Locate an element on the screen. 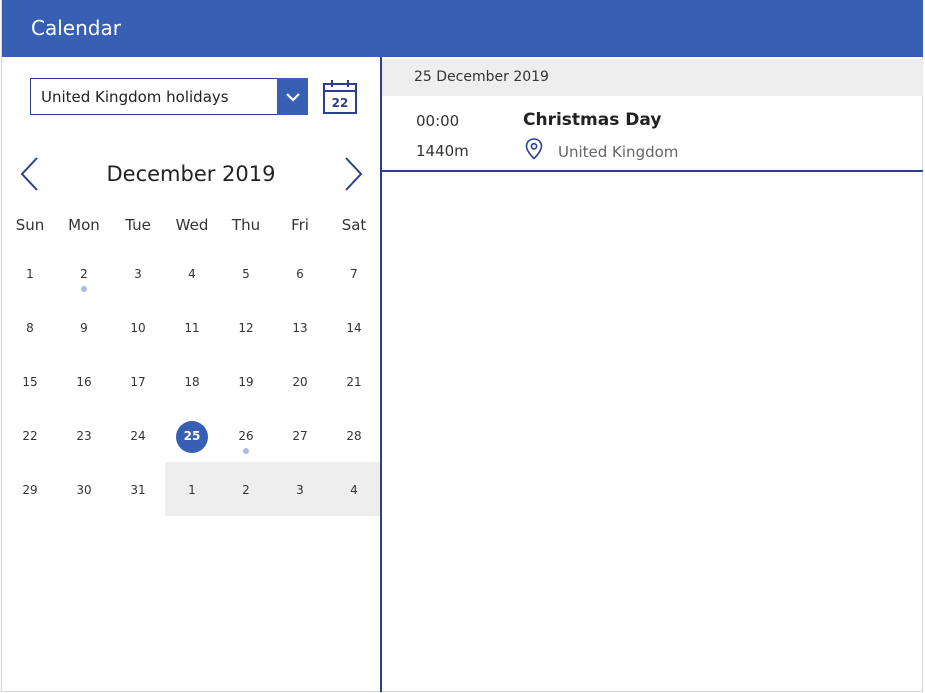 Image resolution: width=925 pixels, height=693 pixels. calendar-select-value: United Kingdom holidays is located at coordinates (135, 97).